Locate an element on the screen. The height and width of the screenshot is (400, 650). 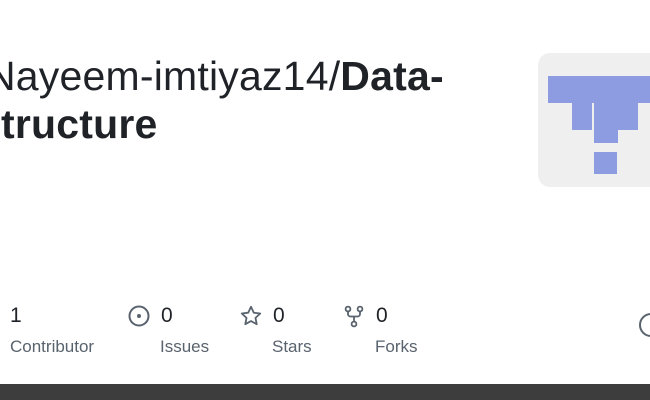
repo-avatar is located at coordinates (594, 120).